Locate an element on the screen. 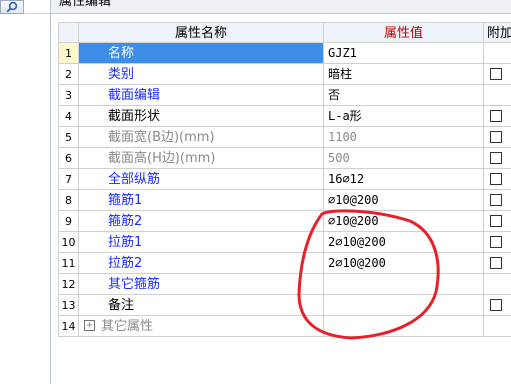 Image resolution: width=511 pixels, height=384 pixels. property-name: 拉筋1 is located at coordinates (201, 242).